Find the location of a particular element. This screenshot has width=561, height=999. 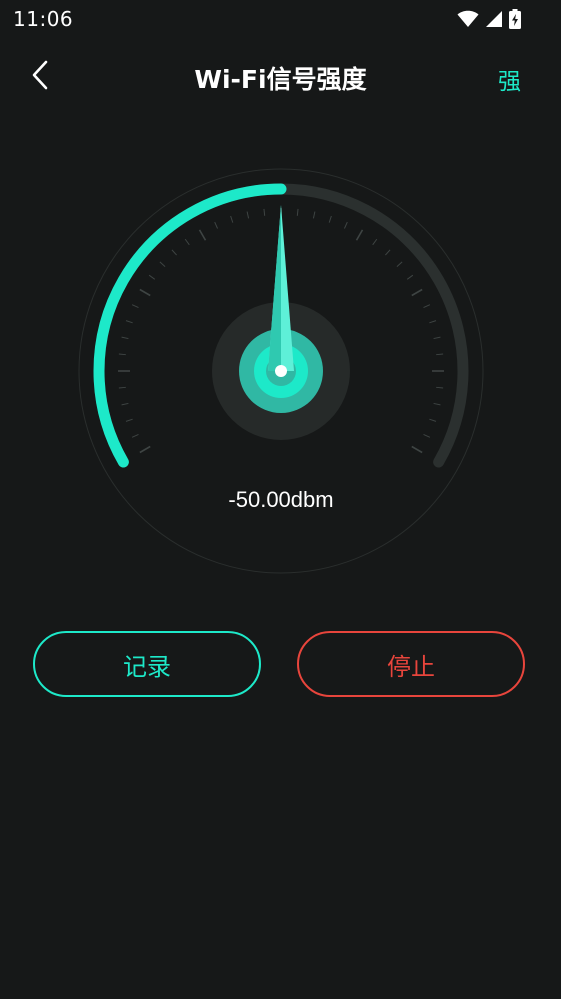

status-time: 11:06 is located at coordinates (43, 19).